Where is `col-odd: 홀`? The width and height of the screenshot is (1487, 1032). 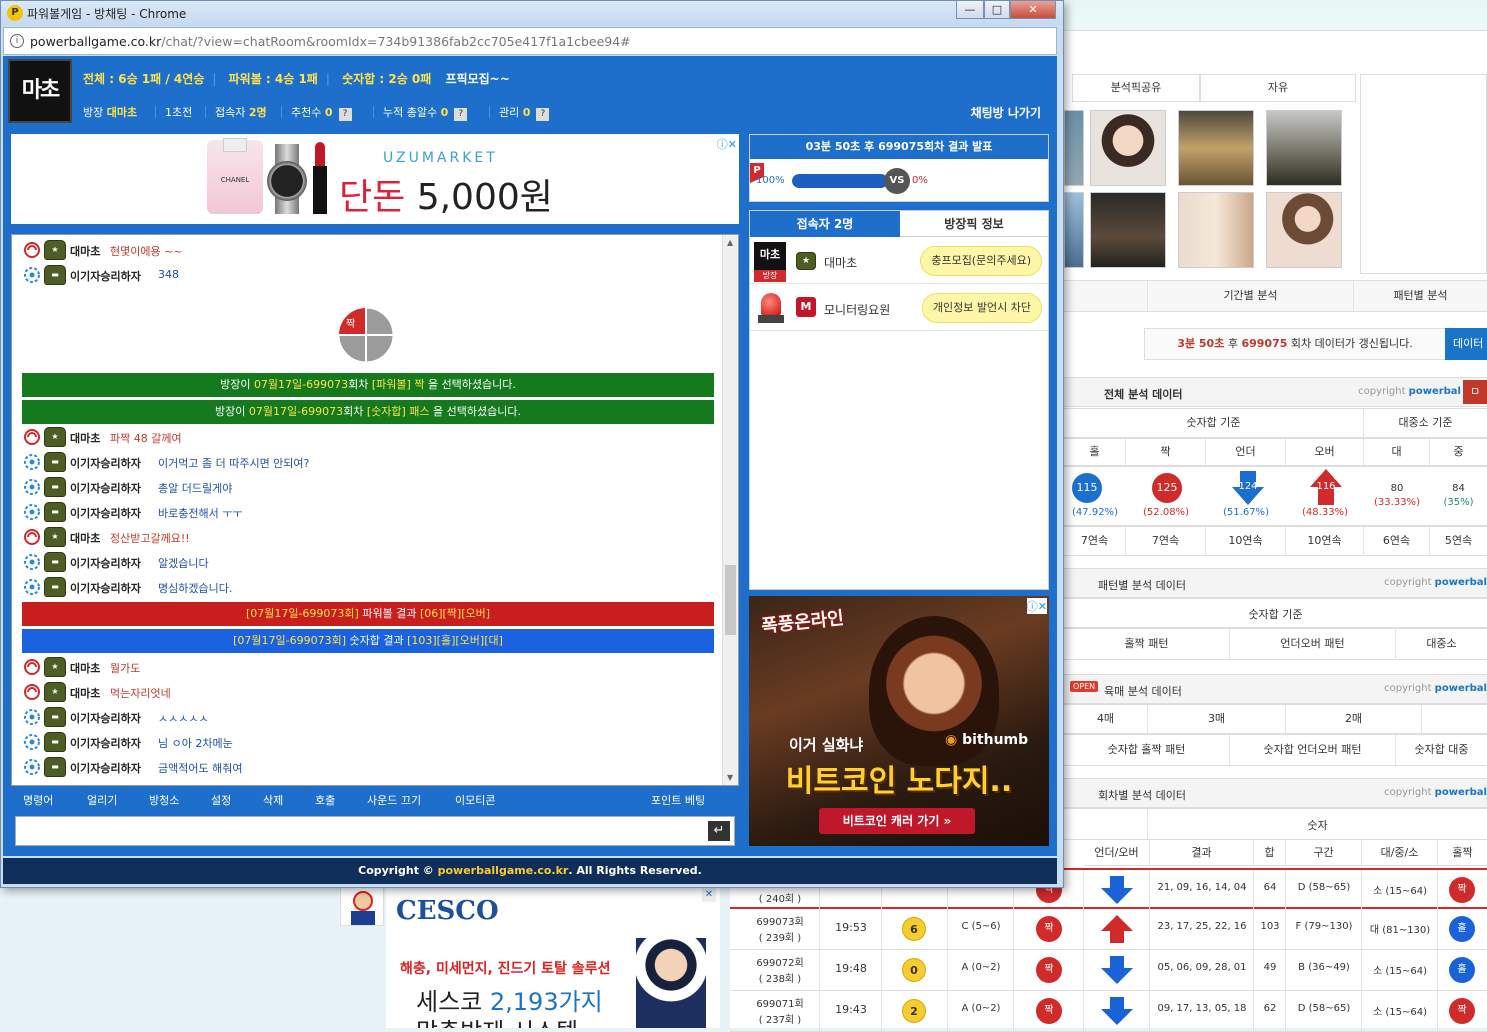
col-odd: 홀 is located at coordinates (1095, 452).